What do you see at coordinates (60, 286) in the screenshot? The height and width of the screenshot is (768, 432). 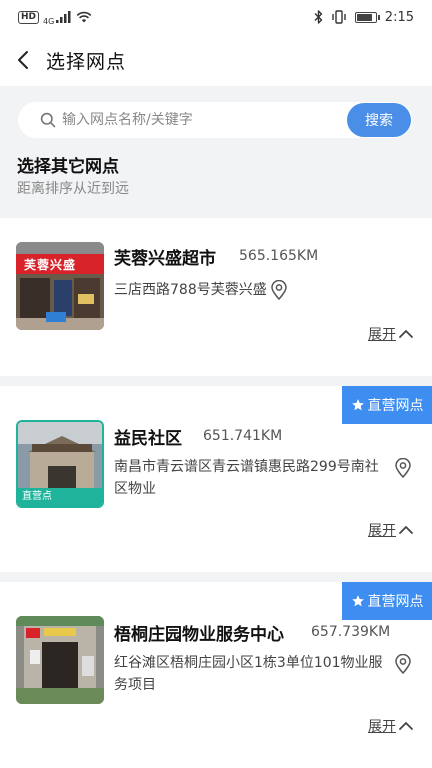 I see `outlet-photo: 芙蓉兴盛` at bounding box center [60, 286].